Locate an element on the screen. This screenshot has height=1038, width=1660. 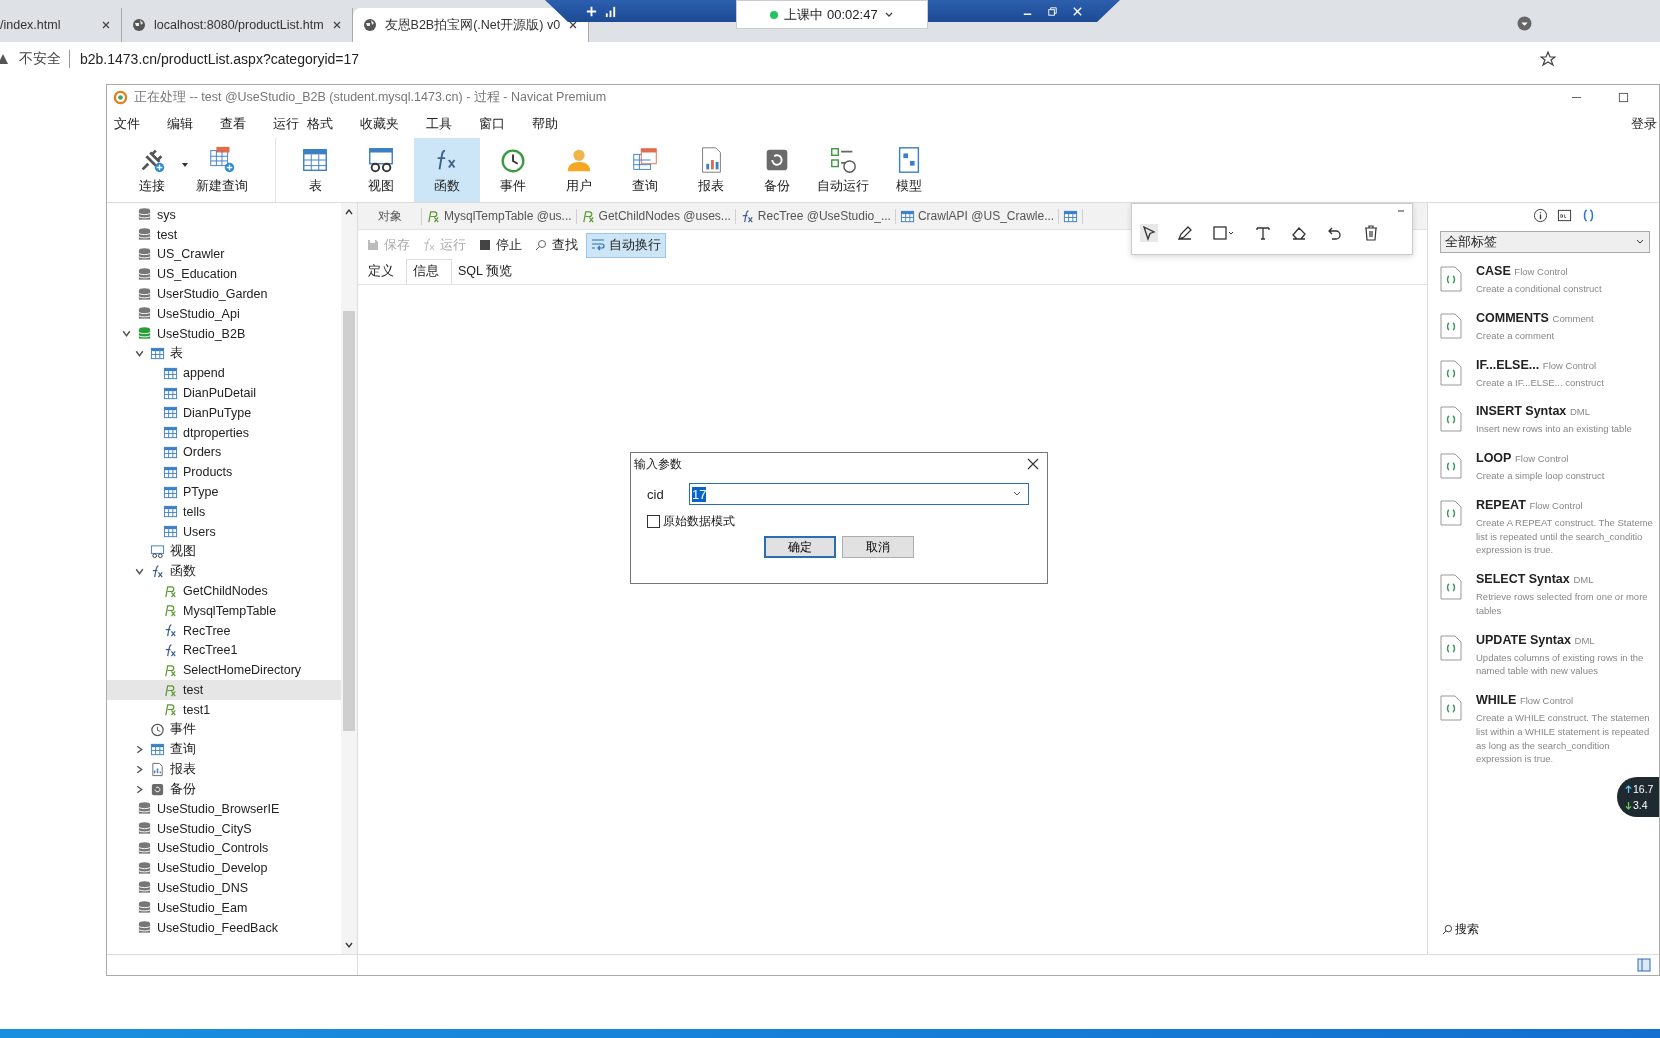
tree-item: MysqlTempTable is located at coordinates (224, 610).